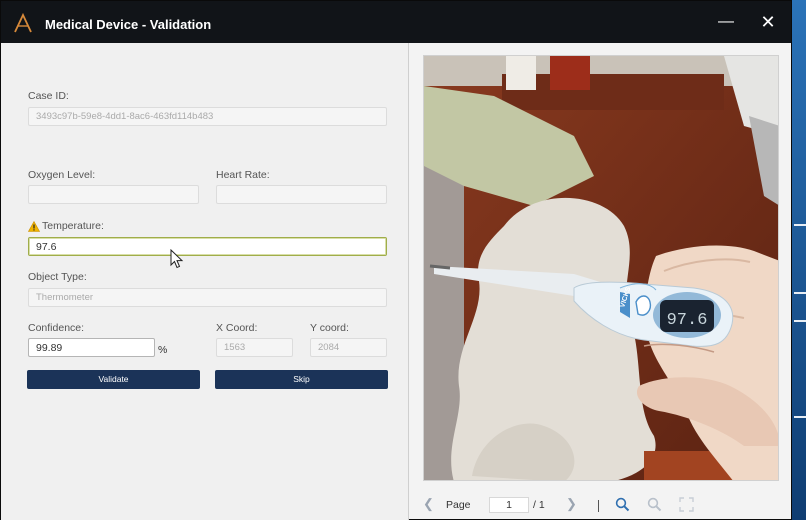 Image resolution: width=806 pixels, height=520 pixels. I want to click on zoom-in-icon, so click(622, 504).